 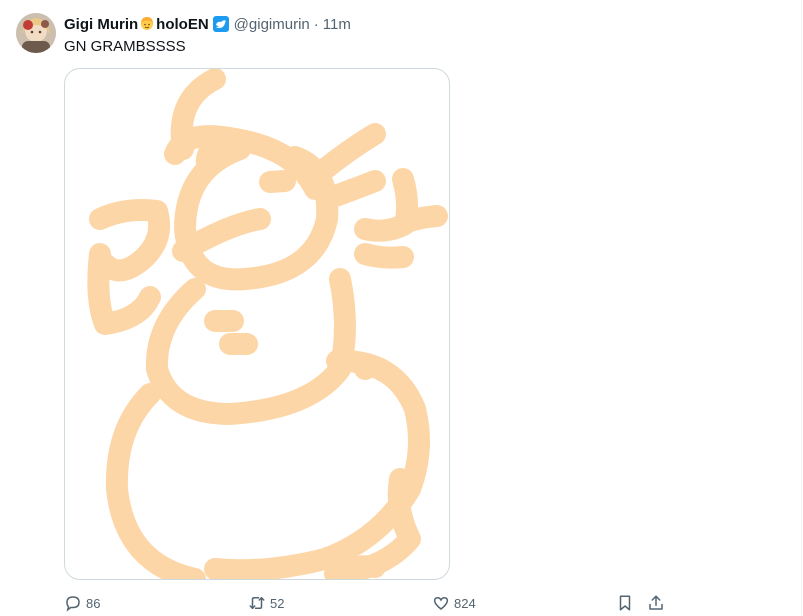 What do you see at coordinates (441, 603) in the screenshot?
I see `heart-icon` at bounding box center [441, 603].